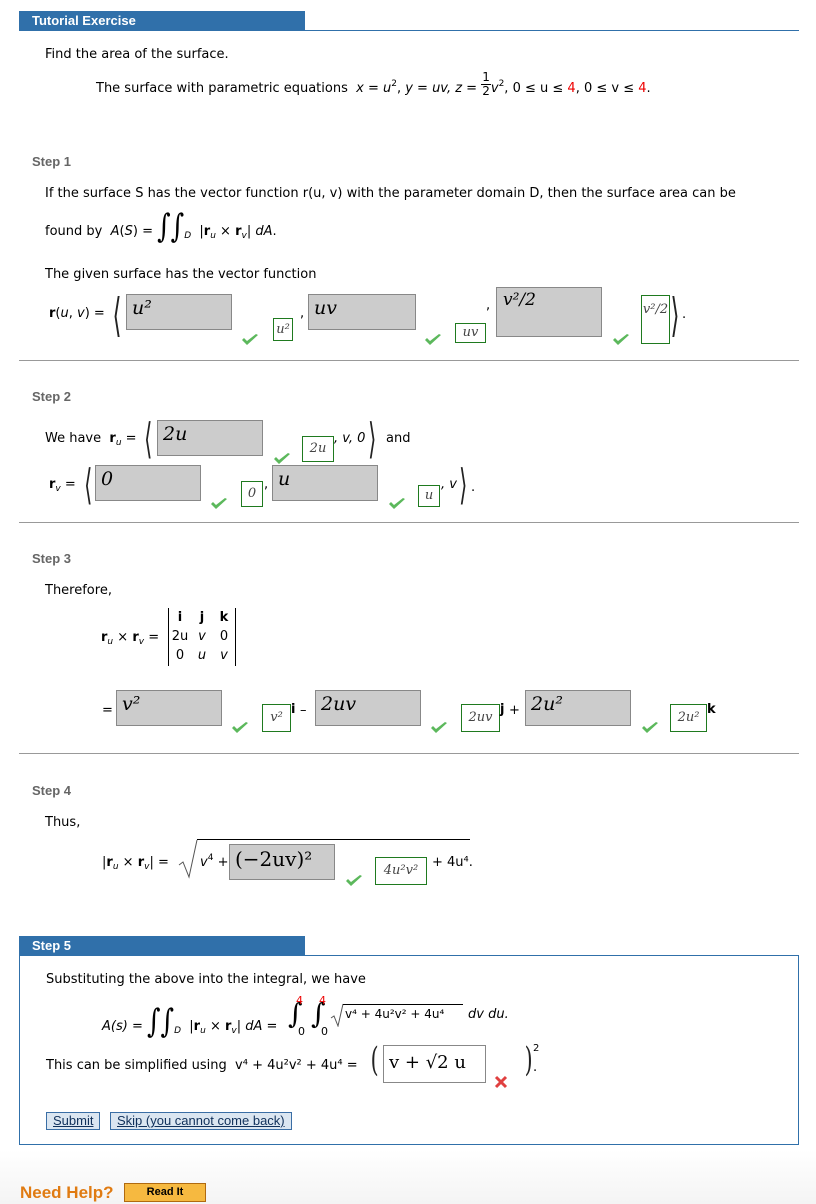 Image resolution: width=816 pixels, height=1204 pixels. I want to click on tutorial-header: Tutorial Exercise, so click(162, 21).